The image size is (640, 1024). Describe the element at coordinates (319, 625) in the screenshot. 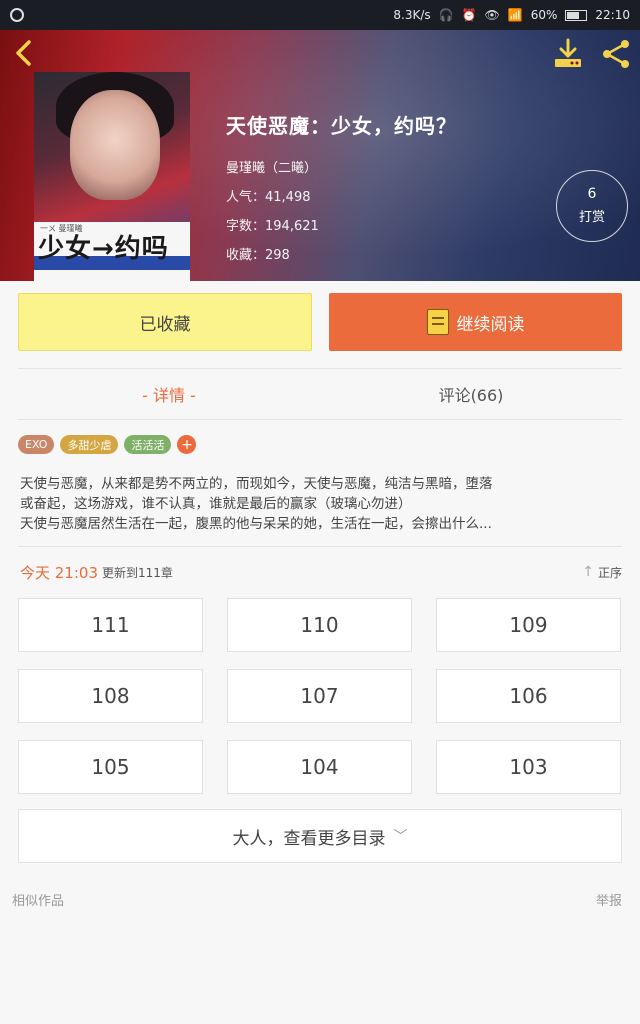

I see `chapter-item: 110` at that location.